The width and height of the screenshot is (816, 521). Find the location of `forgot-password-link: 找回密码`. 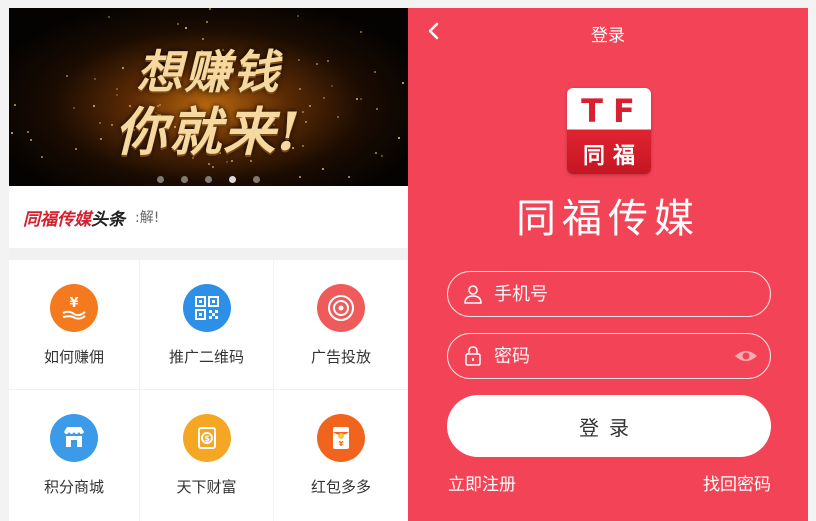

forgot-password-link: 找回密码 is located at coordinates (737, 482).